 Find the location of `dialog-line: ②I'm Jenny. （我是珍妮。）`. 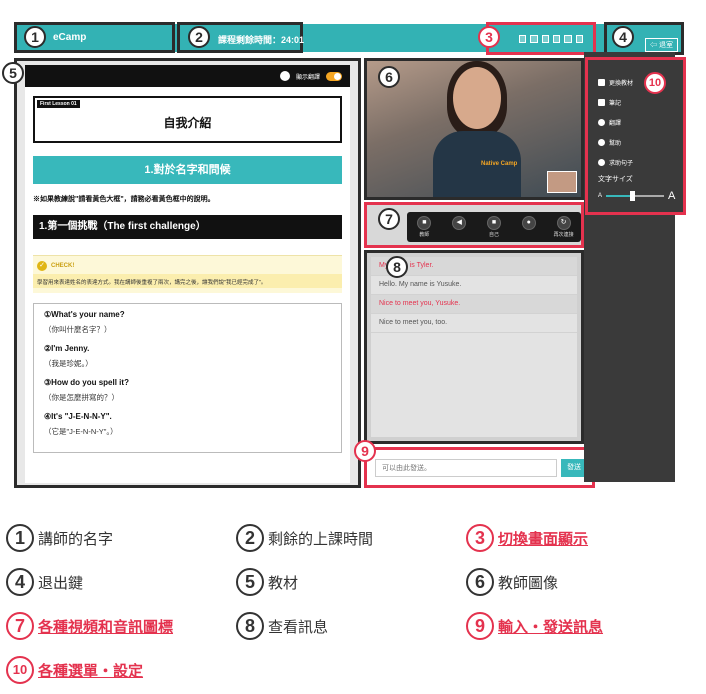

dialog-line: ②I'm Jenny. （我是珍妮。） is located at coordinates (192, 356).